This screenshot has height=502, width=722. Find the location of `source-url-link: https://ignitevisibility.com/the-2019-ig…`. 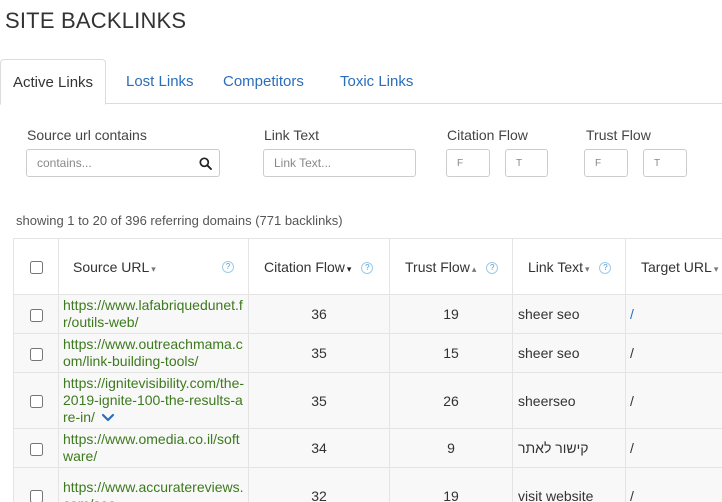

source-url-link: https://ignitevisibility.com/the-2019-ig… is located at coordinates (153, 400).